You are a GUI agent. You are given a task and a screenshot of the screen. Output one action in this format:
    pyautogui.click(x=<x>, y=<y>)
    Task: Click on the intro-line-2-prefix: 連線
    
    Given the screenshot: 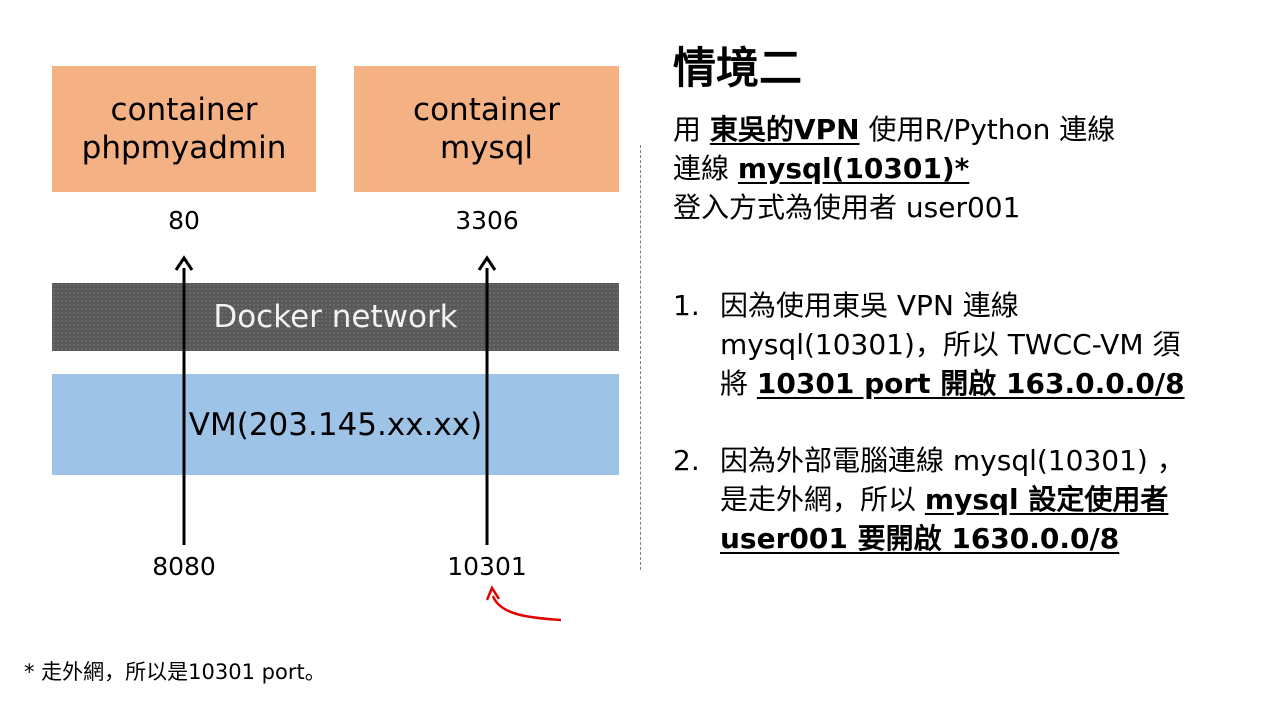 What is the action you would take?
    pyautogui.click(x=705, y=168)
    